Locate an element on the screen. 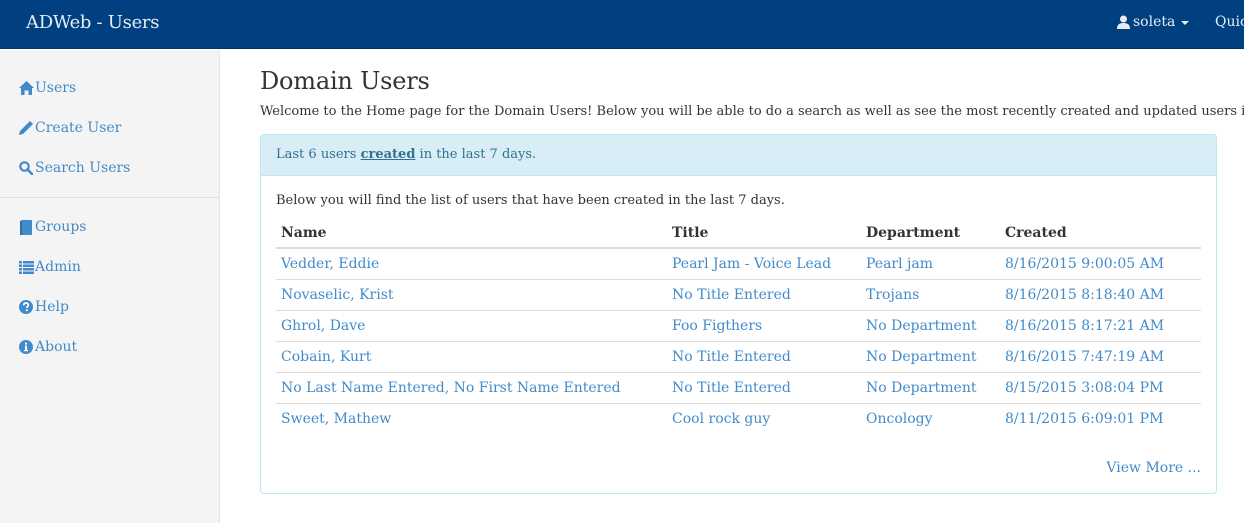  pencil-icon is located at coordinates (26, 128).